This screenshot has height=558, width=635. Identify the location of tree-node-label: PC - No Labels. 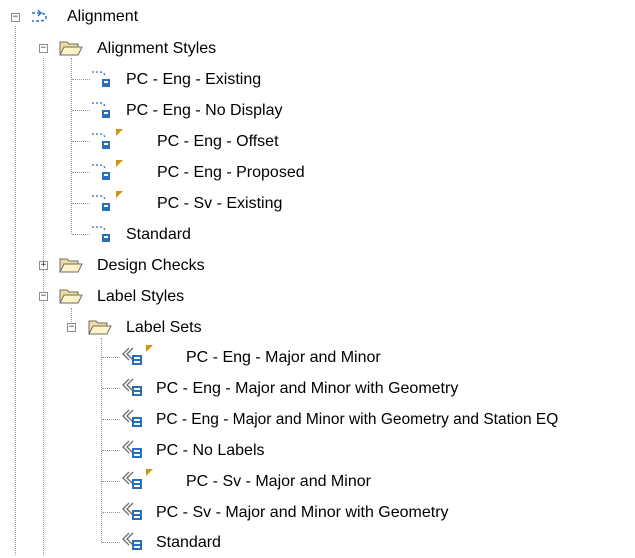
(210, 450).